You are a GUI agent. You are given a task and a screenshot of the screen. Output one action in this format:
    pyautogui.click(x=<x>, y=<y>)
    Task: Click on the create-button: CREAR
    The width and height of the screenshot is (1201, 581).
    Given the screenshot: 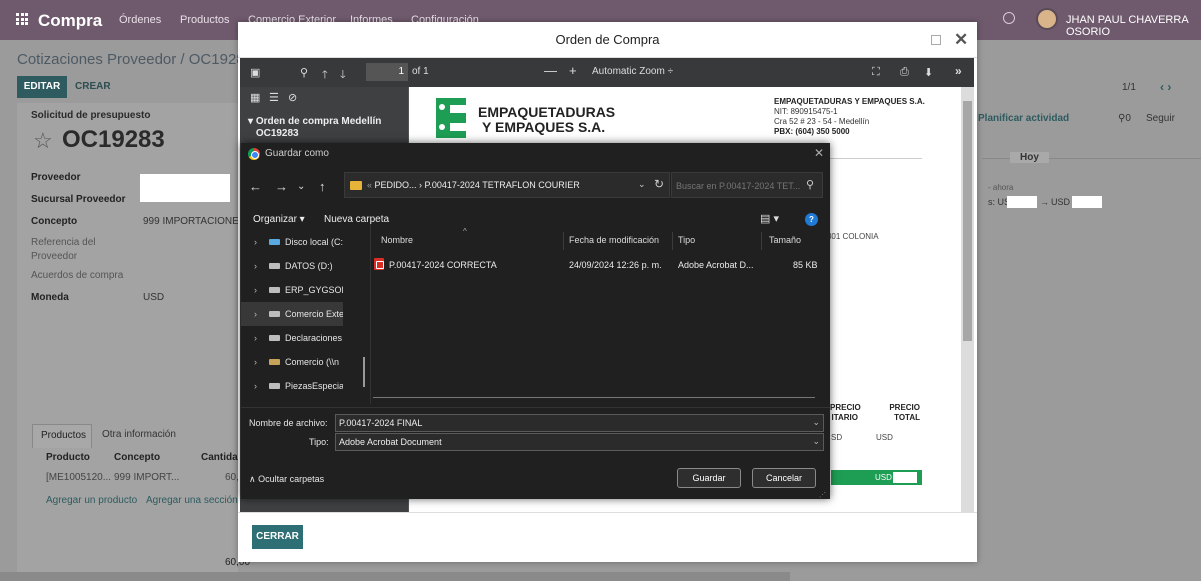 What is the action you would take?
    pyautogui.click(x=93, y=87)
    